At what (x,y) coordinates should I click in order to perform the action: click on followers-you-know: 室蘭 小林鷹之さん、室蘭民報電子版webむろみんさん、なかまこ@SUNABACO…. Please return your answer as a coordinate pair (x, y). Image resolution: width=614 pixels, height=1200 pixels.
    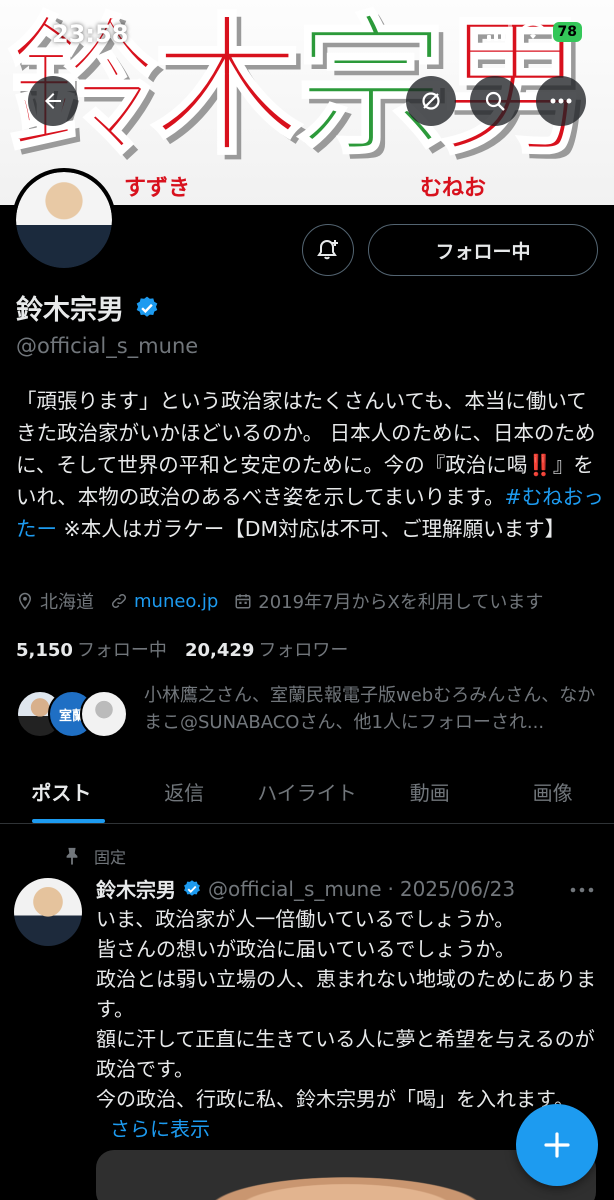
    Looking at the image, I should click on (311, 714).